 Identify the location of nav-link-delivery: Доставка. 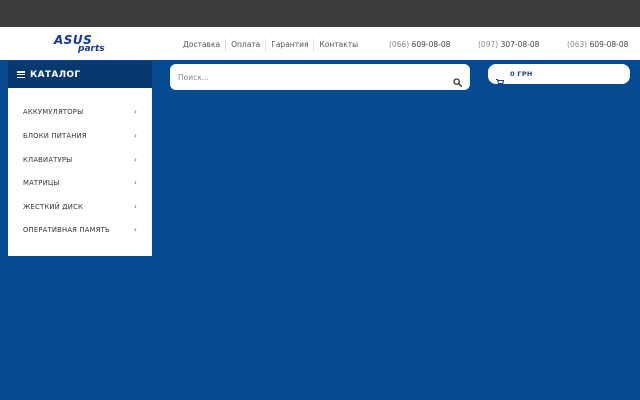
(204, 45).